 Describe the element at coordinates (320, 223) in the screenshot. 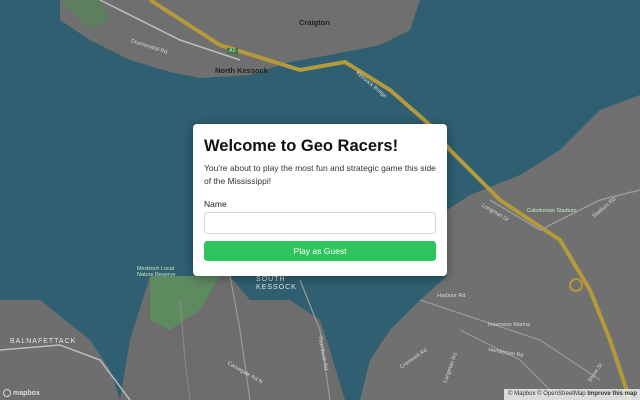

I see `name-input` at that location.